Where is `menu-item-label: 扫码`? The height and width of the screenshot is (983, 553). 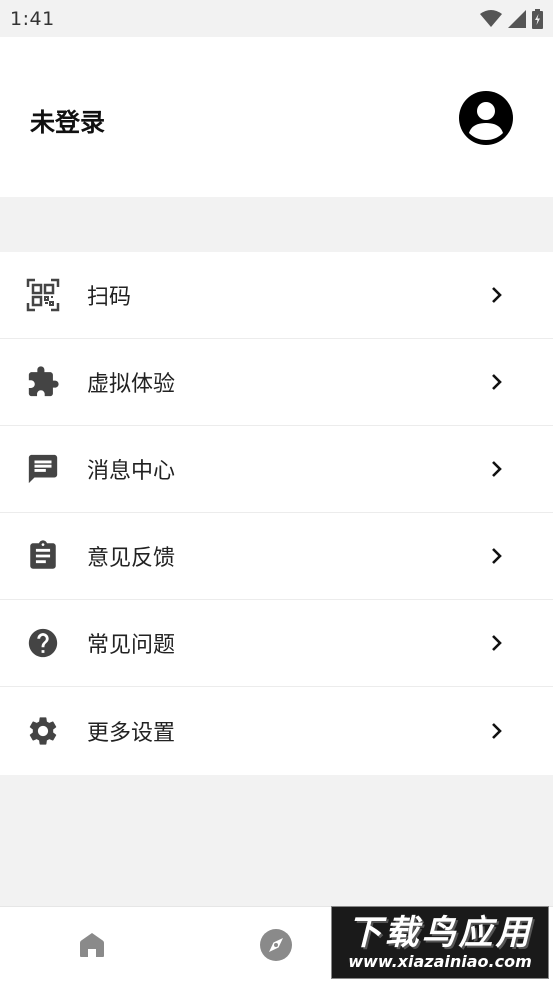
menu-item-label: 扫码 is located at coordinates (109, 297).